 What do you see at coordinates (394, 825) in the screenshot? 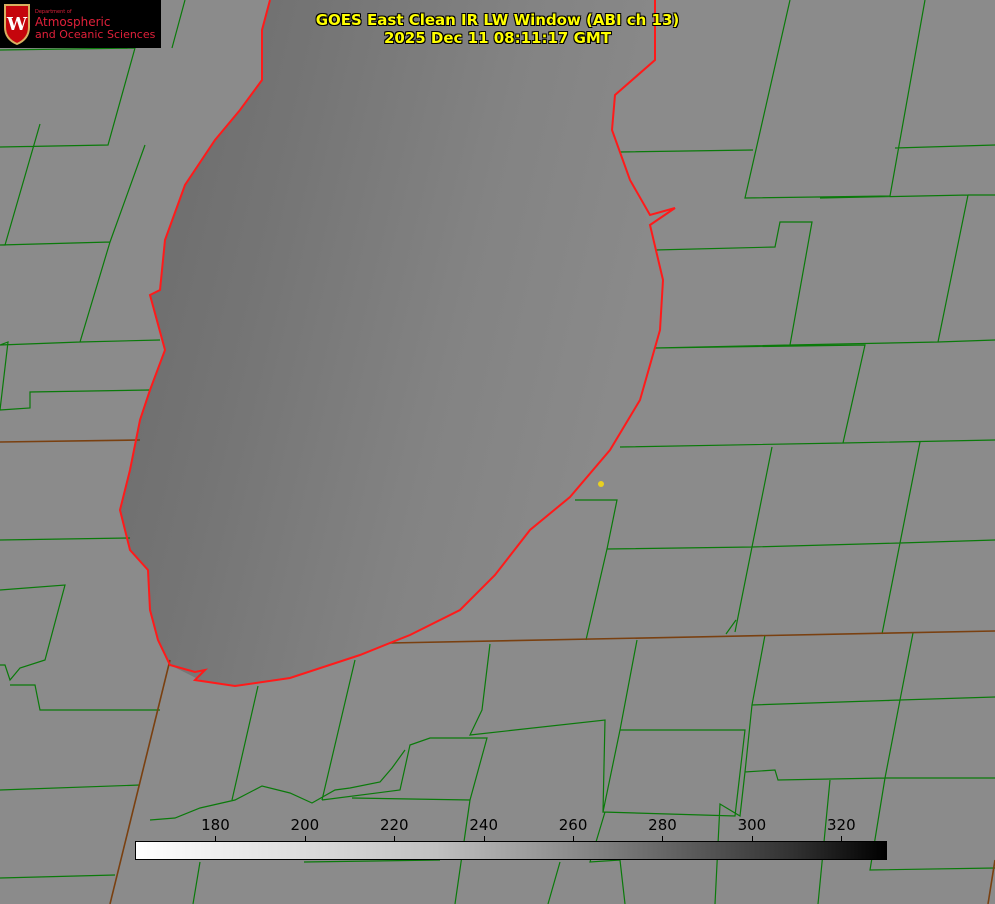
I see `colorbar-tick-label: 220` at bounding box center [394, 825].